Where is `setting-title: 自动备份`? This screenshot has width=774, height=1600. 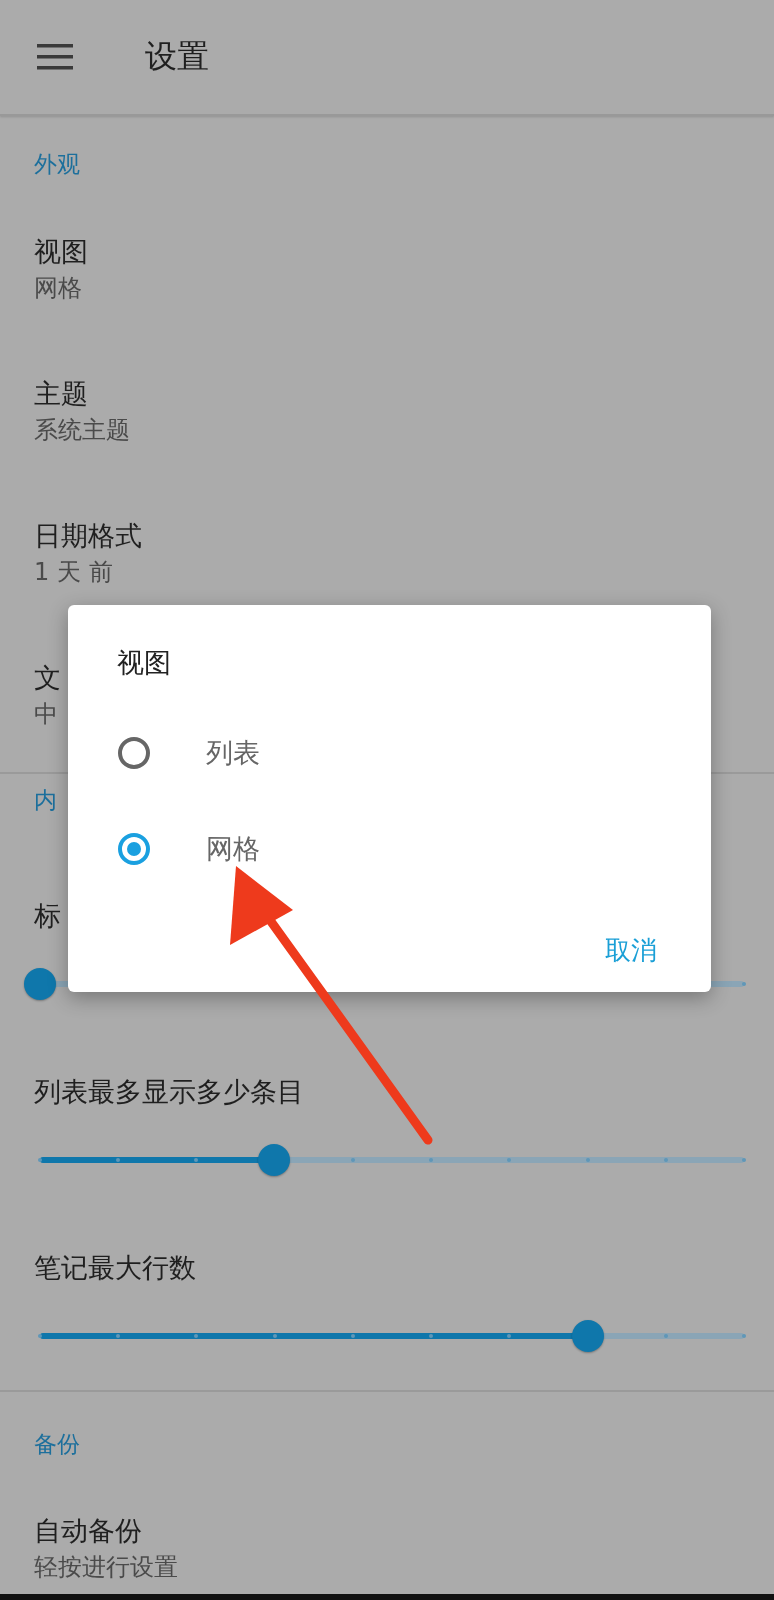
setting-title: 自动备份 is located at coordinates (88, 1530).